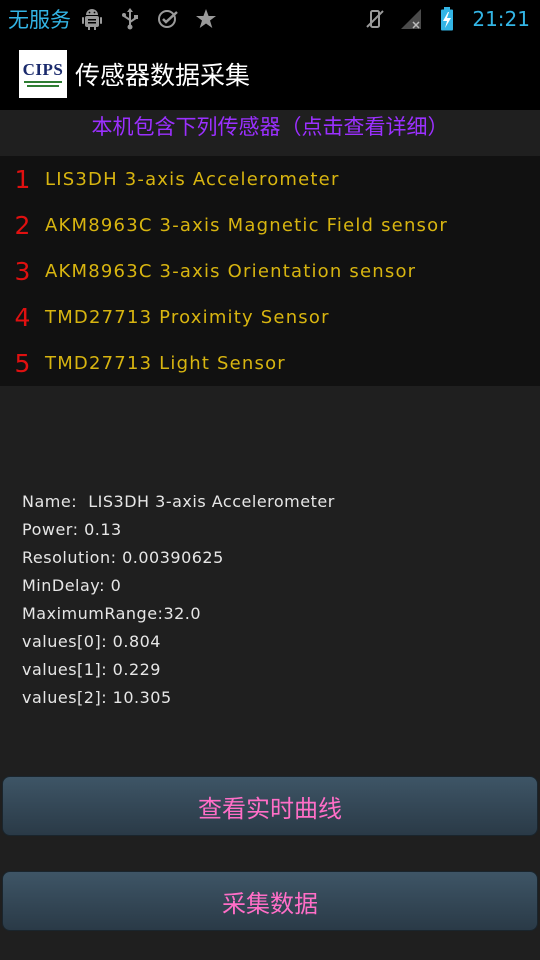 The width and height of the screenshot is (540, 960). I want to click on detail-power: Power: 0.13, so click(72, 529).